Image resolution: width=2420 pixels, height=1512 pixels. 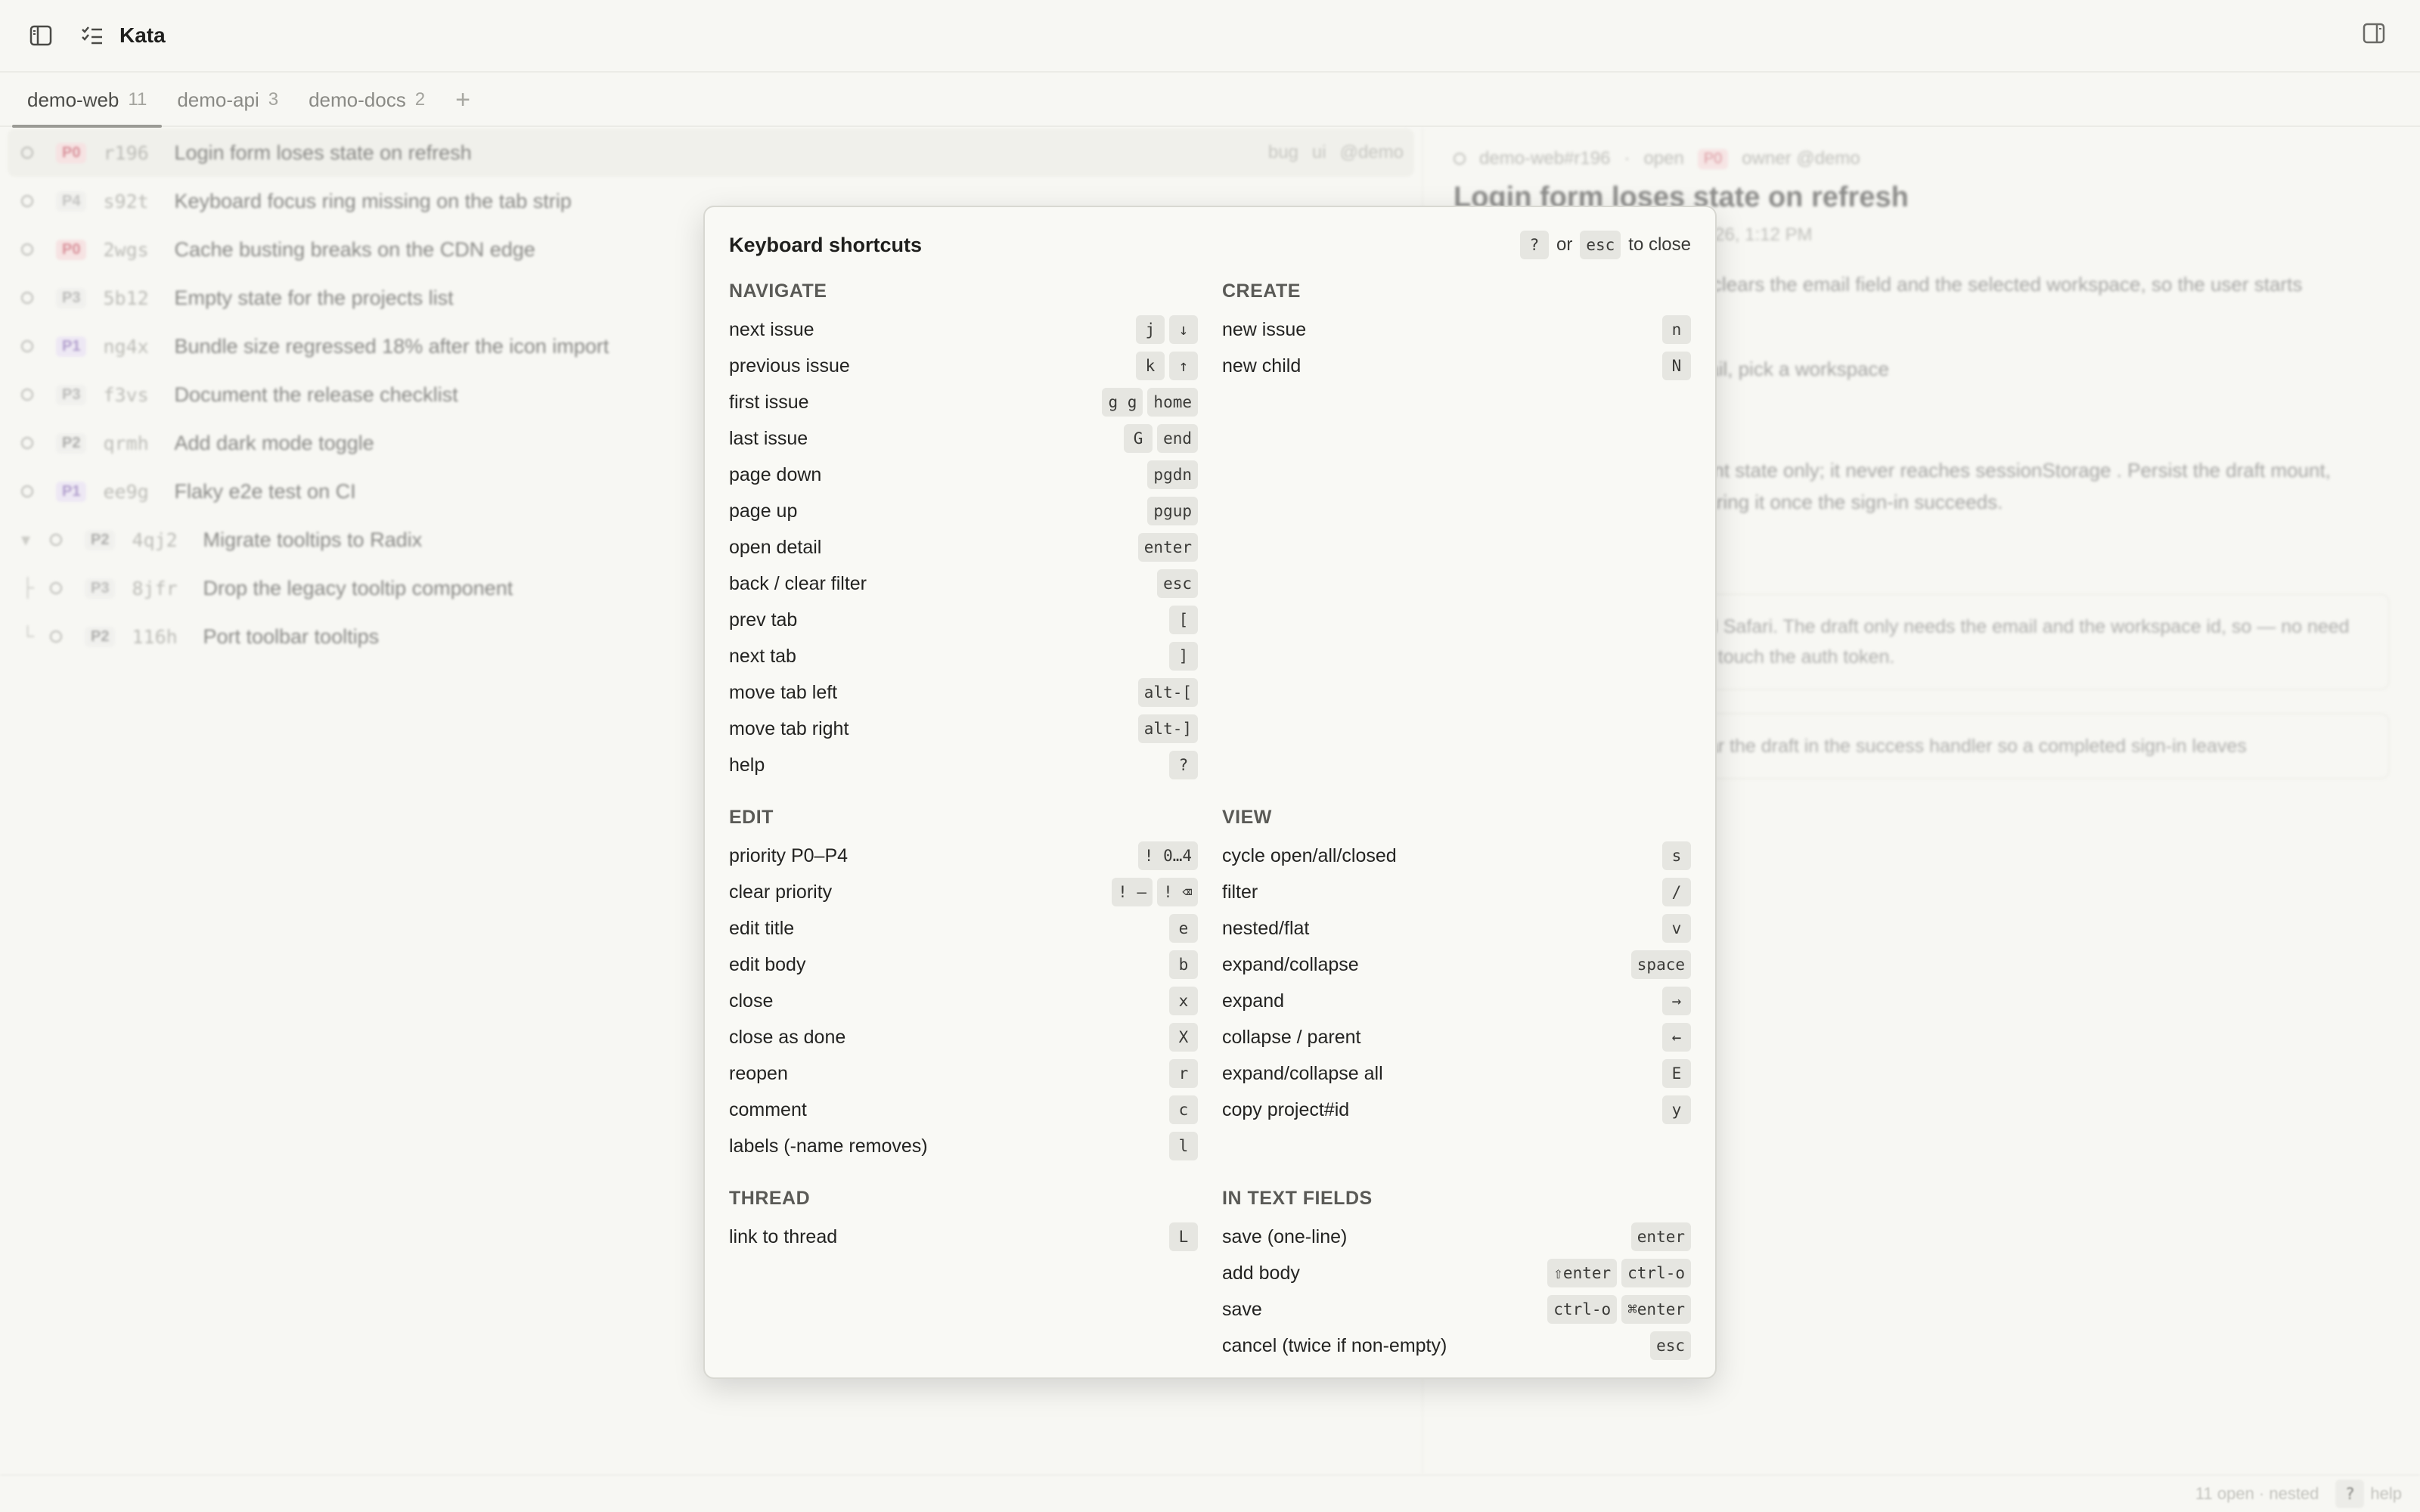 I want to click on shortcut-label: prev tab, so click(x=763, y=620).